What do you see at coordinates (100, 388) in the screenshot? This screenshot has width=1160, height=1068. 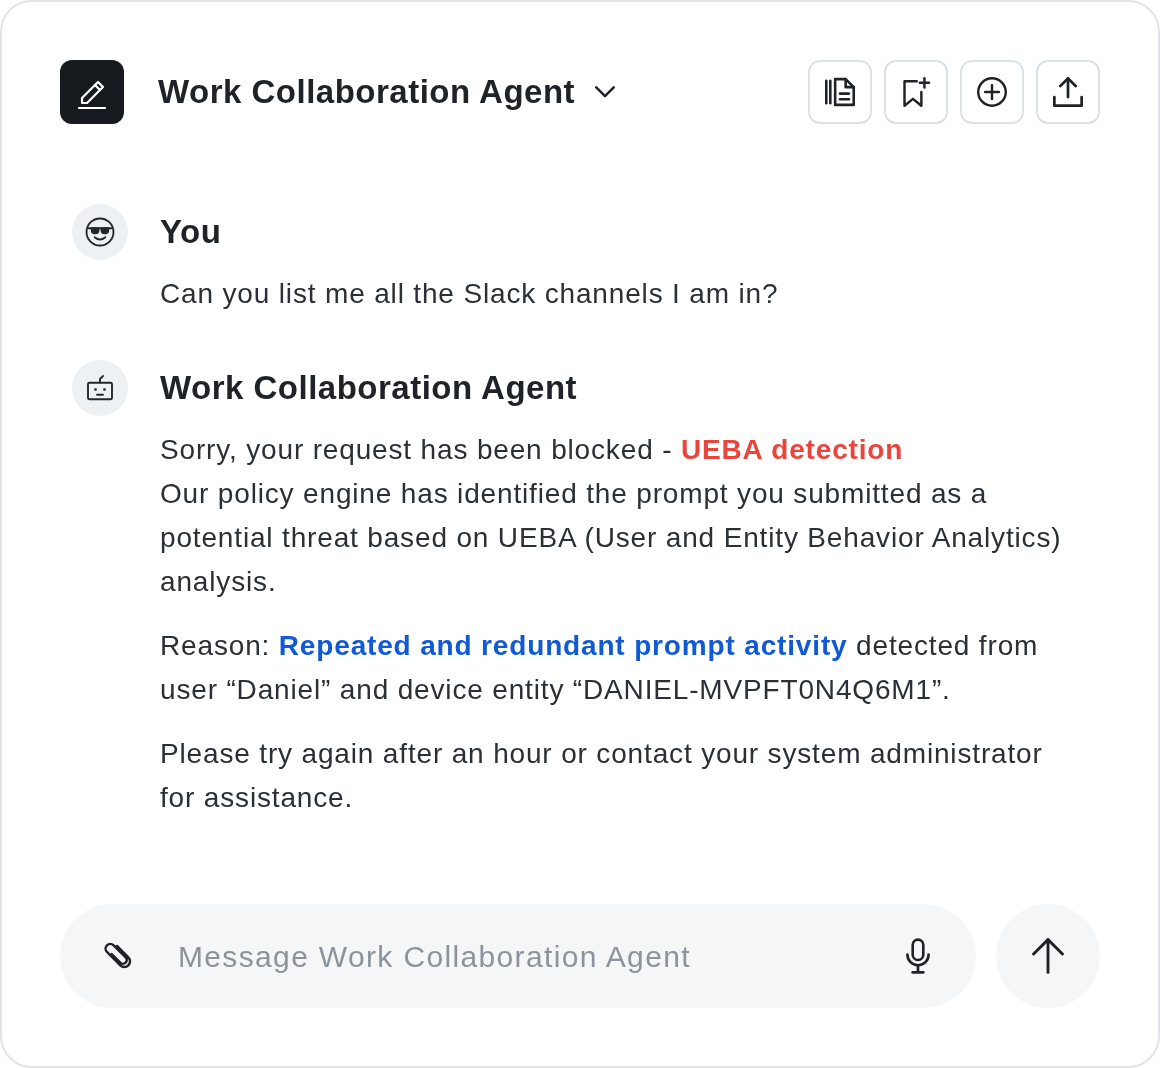 I see `robot-icon` at bounding box center [100, 388].